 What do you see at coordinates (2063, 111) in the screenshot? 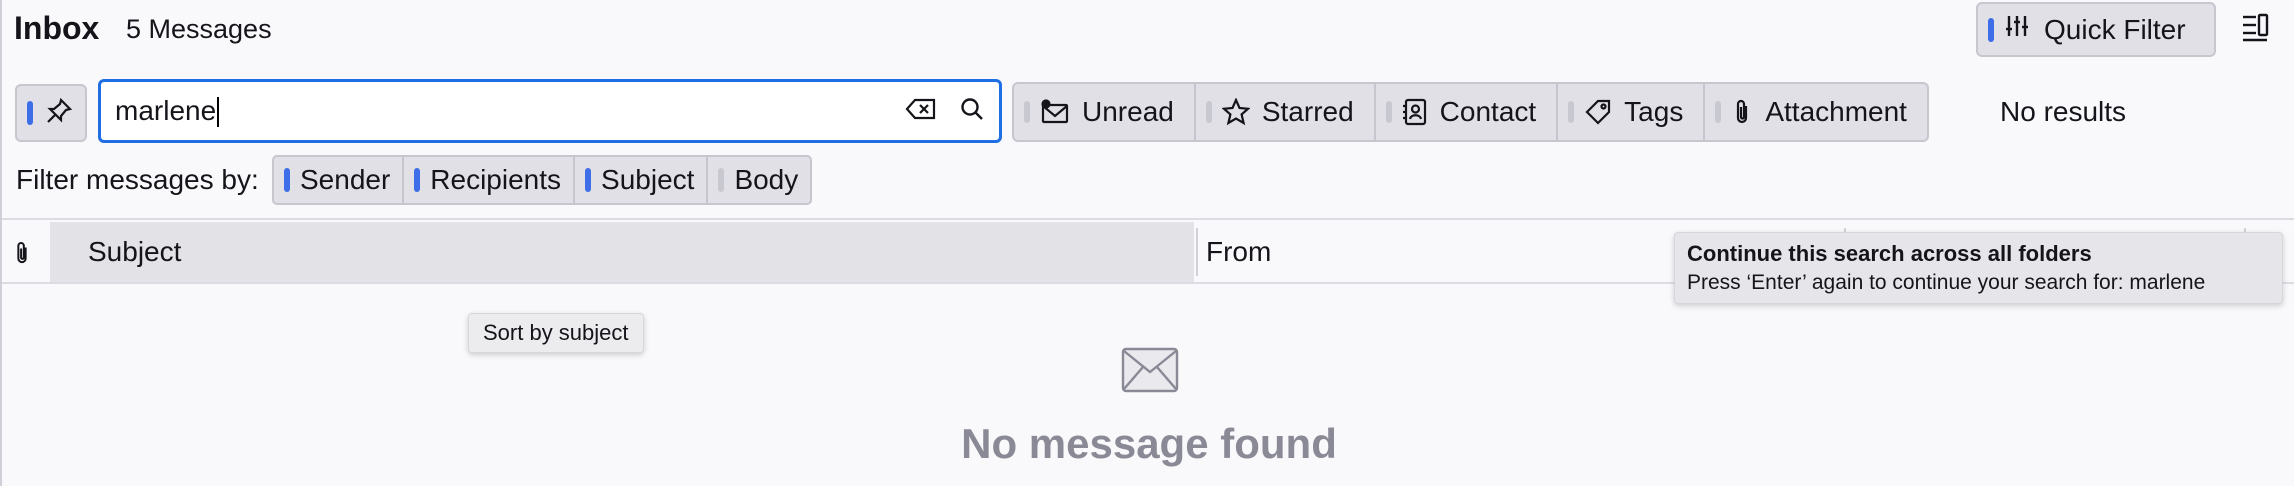
I see `filter-status-text: No results` at bounding box center [2063, 111].